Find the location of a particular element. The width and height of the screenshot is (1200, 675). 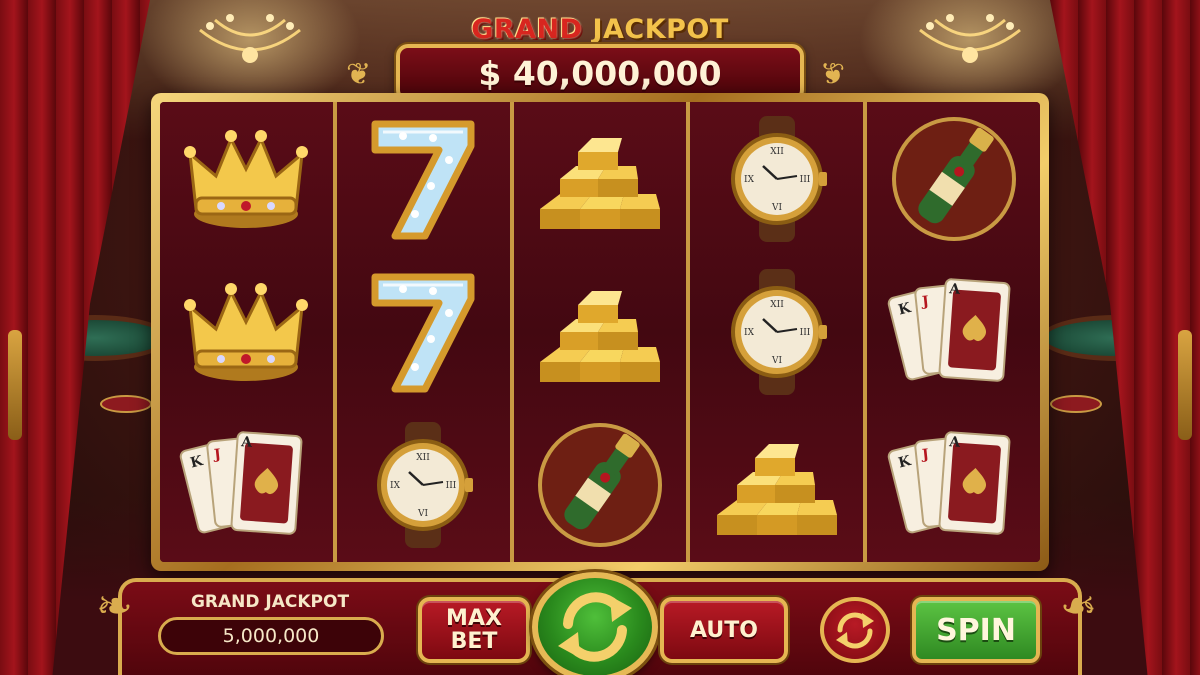

reel is located at coordinates (602, 332).